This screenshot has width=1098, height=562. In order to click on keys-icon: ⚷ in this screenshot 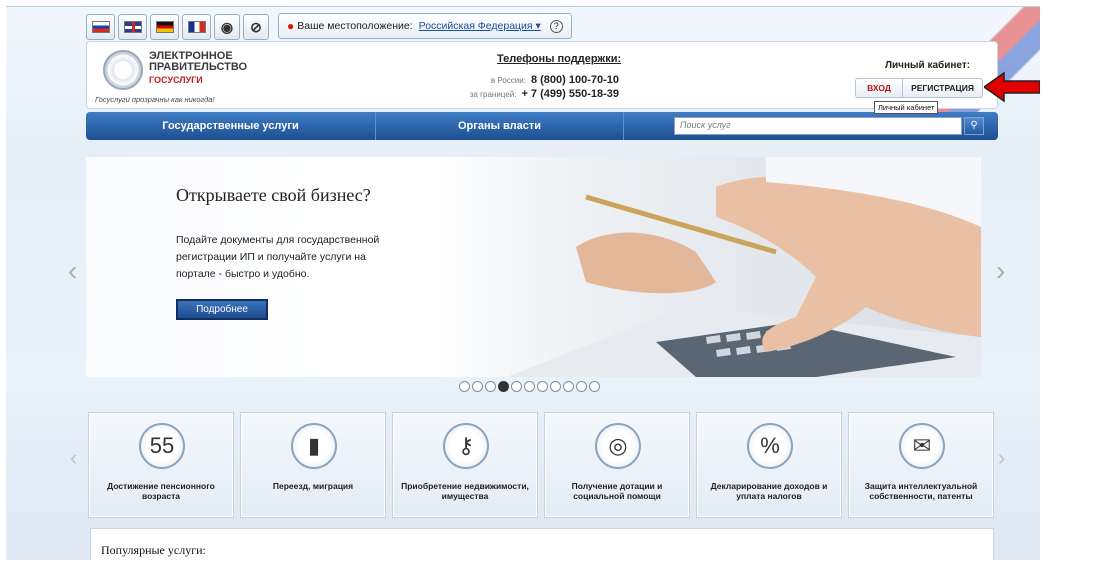, I will do `click(466, 446)`.